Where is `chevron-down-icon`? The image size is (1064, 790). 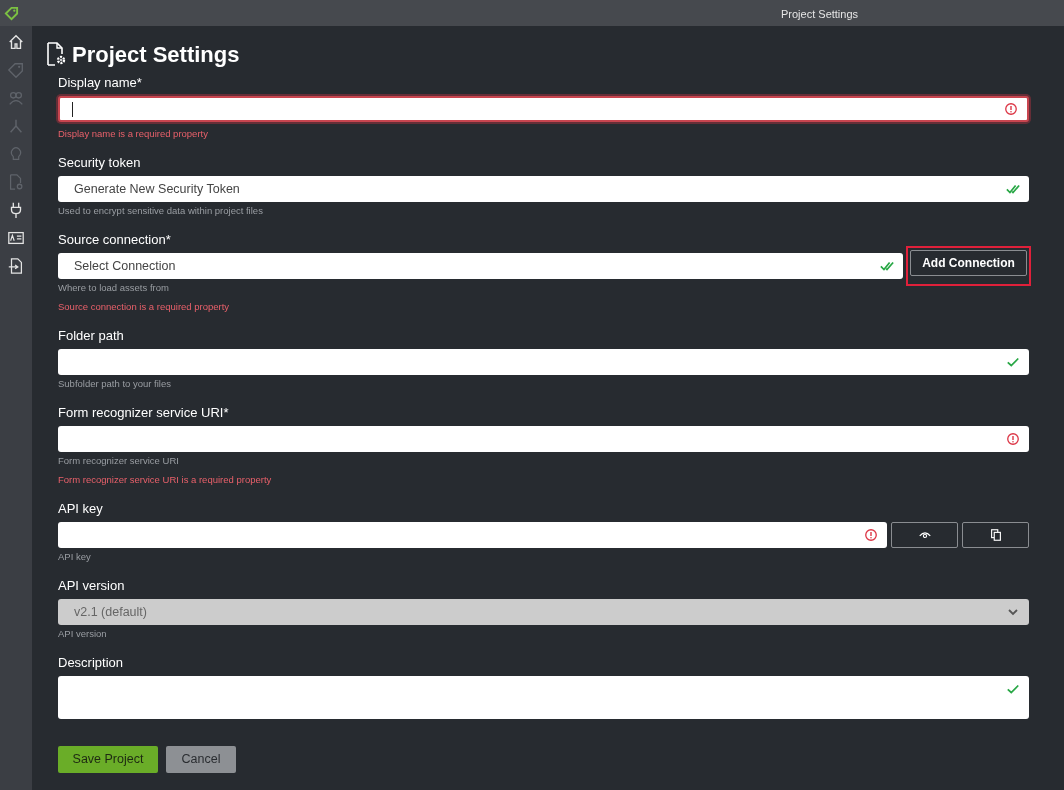 chevron-down-icon is located at coordinates (1013, 612).